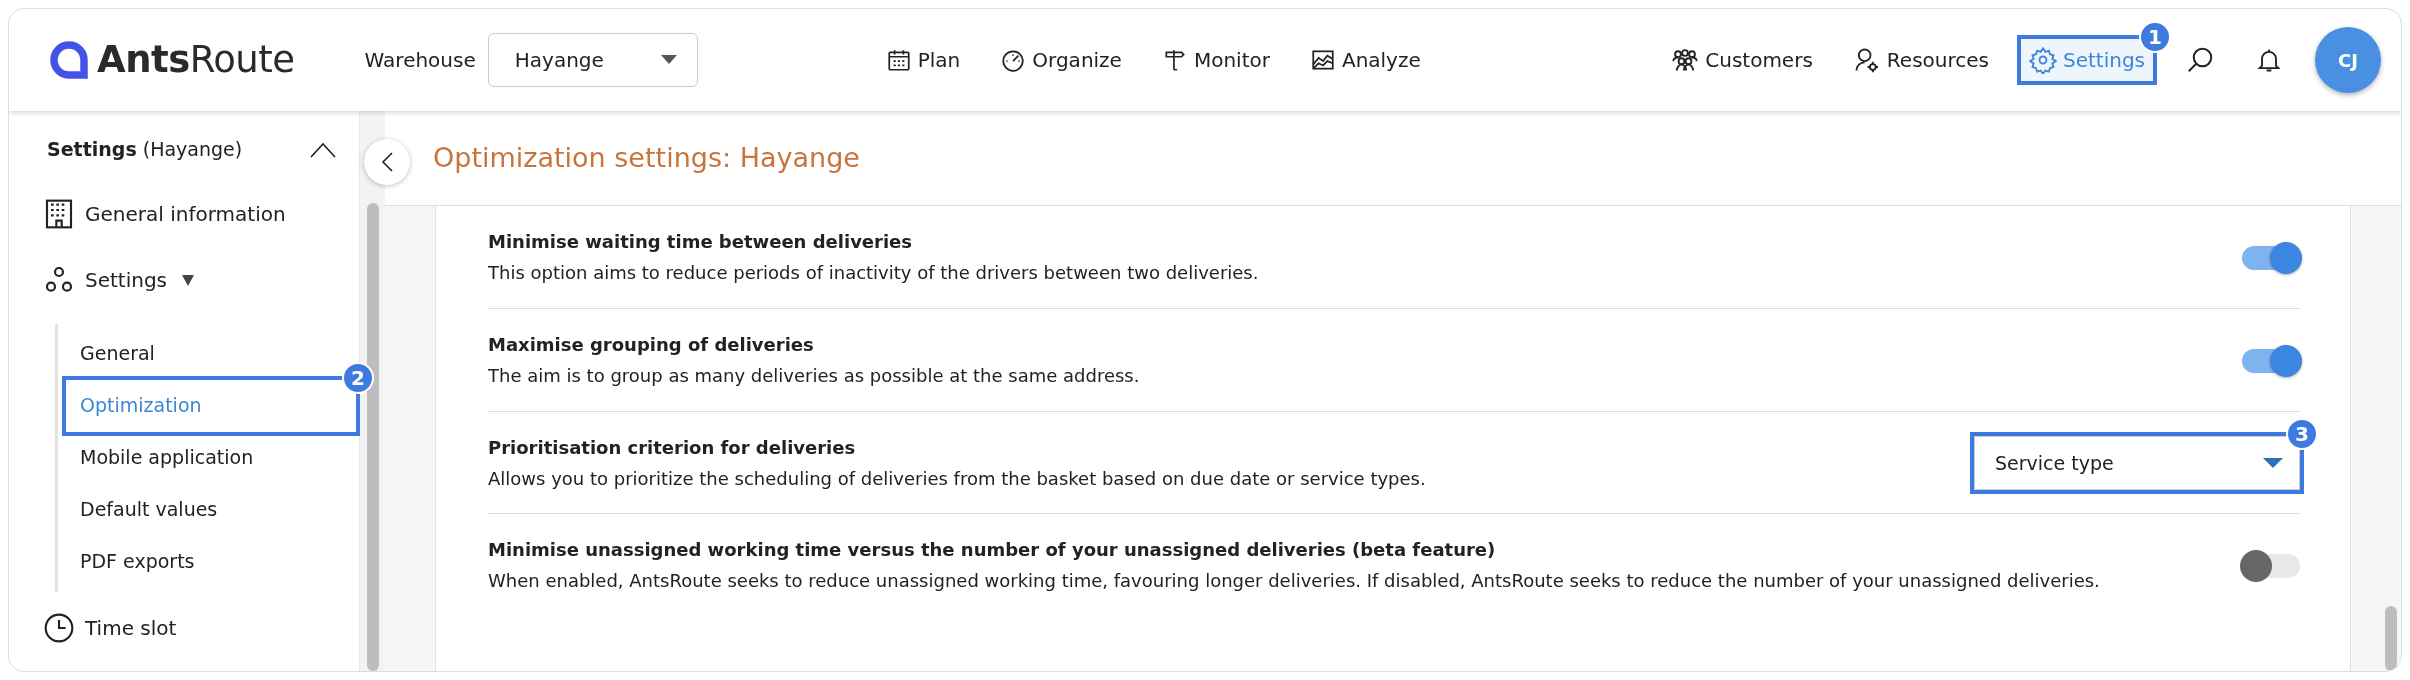 The height and width of the screenshot is (680, 2410). Describe the element at coordinates (1920, 60) in the screenshot. I see `nav-link: Resources` at that location.